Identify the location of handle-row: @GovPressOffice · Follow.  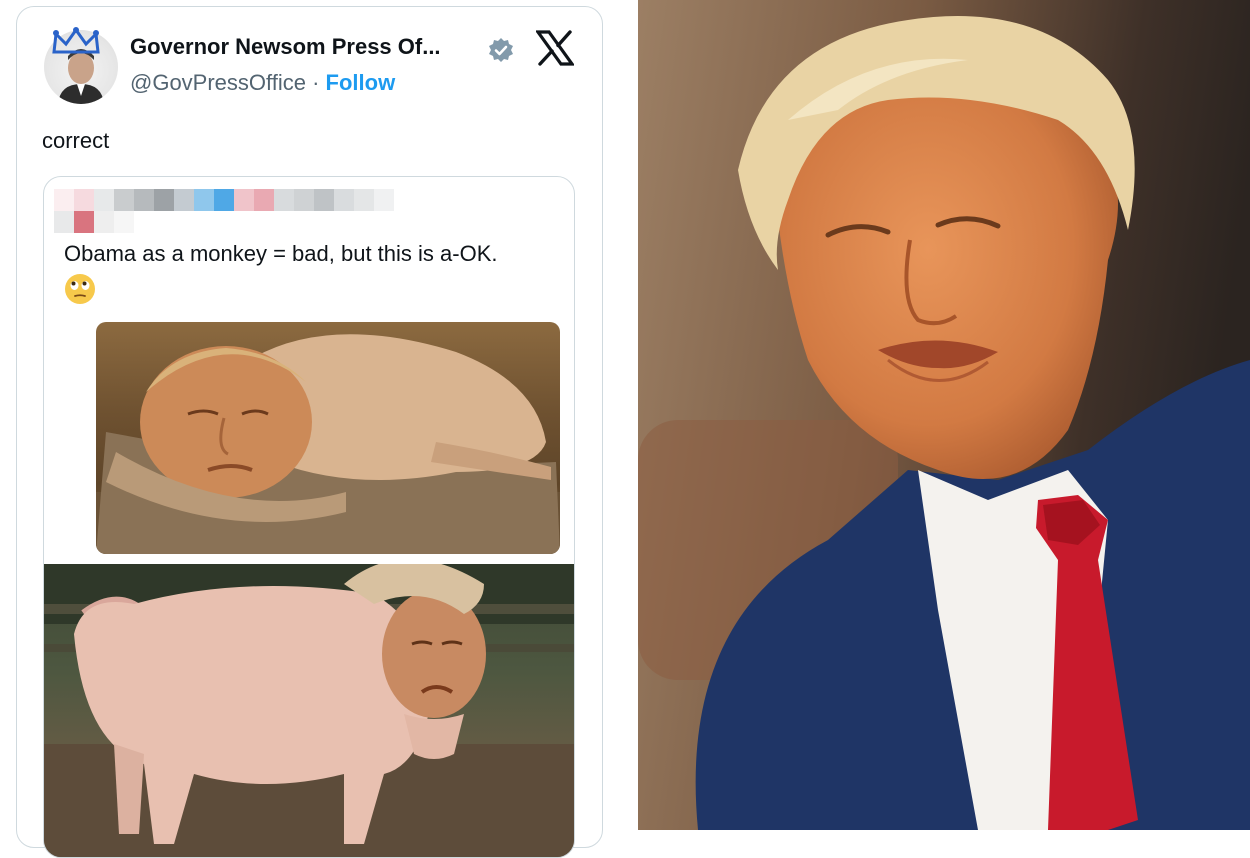
(262, 83).